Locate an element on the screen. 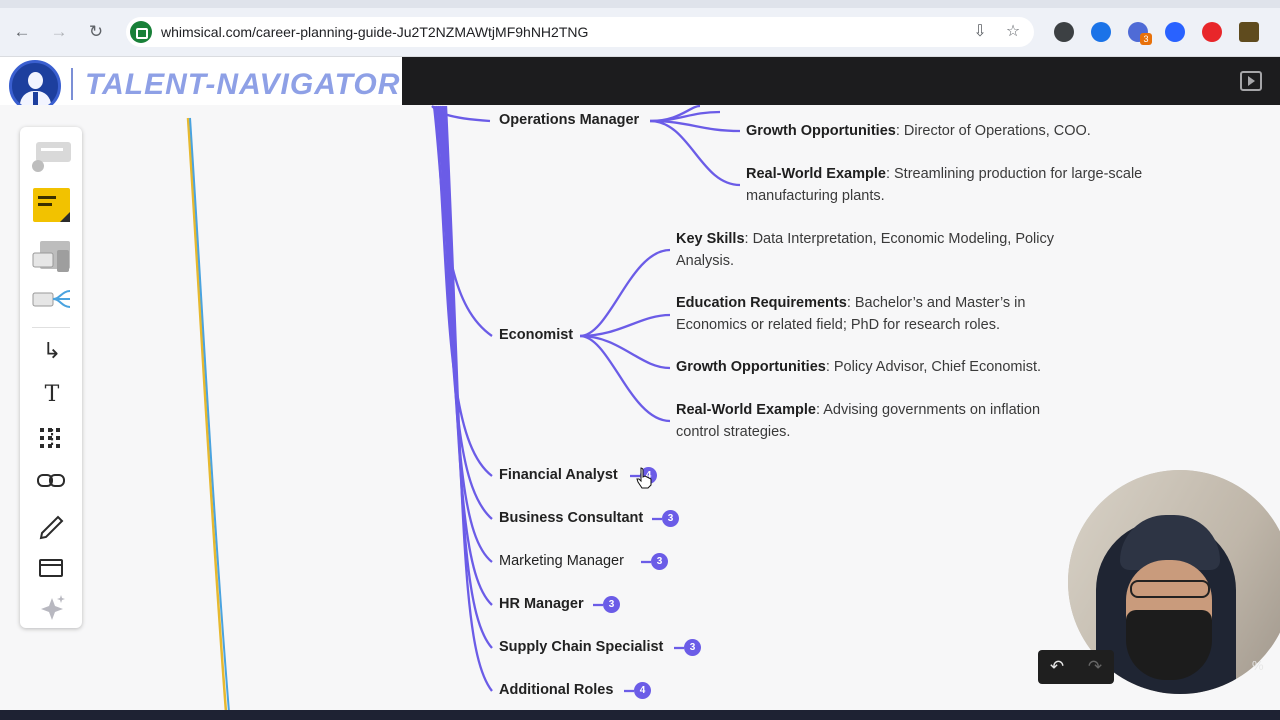 The width and height of the screenshot is (1280, 720). redo-icon: ↷ is located at coordinates (1095, 667).